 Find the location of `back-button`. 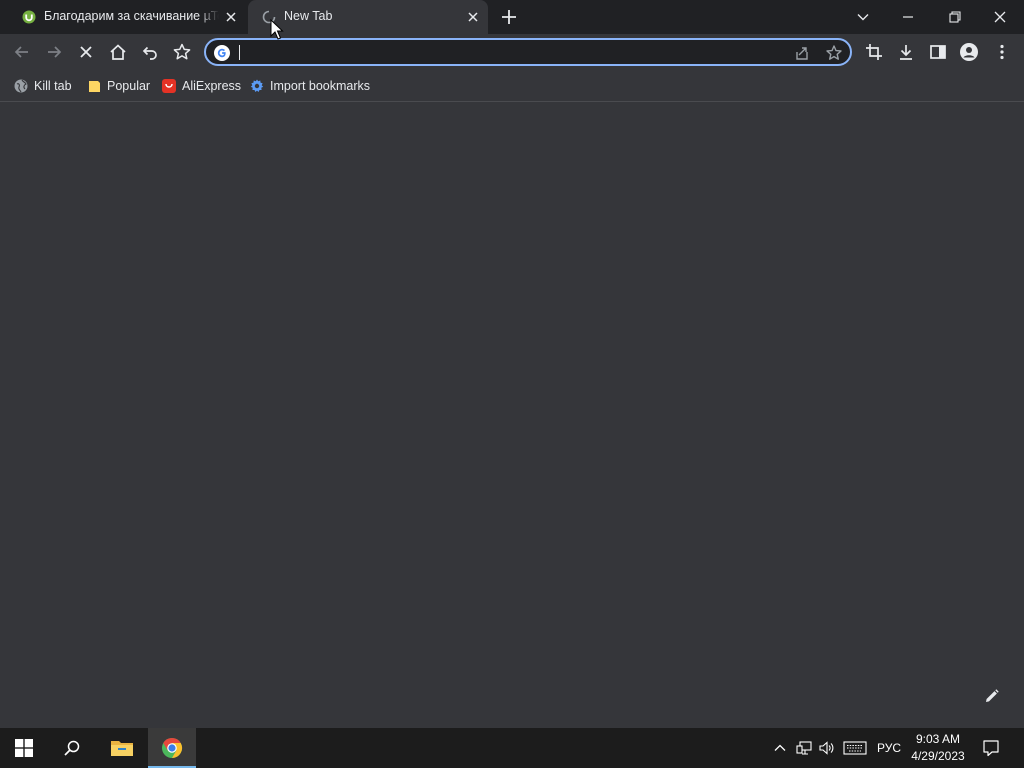

back-button is located at coordinates (22, 52).